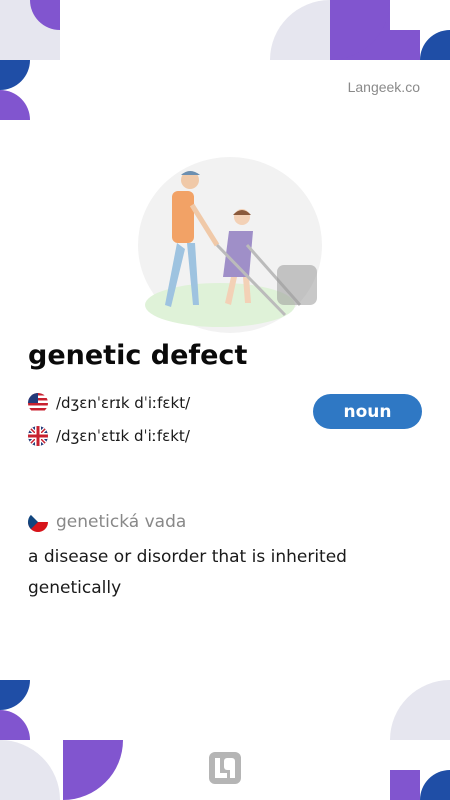 This screenshot has width=450, height=800. What do you see at coordinates (121, 522) in the screenshot?
I see `translation-text: genetická vada` at bounding box center [121, 522].